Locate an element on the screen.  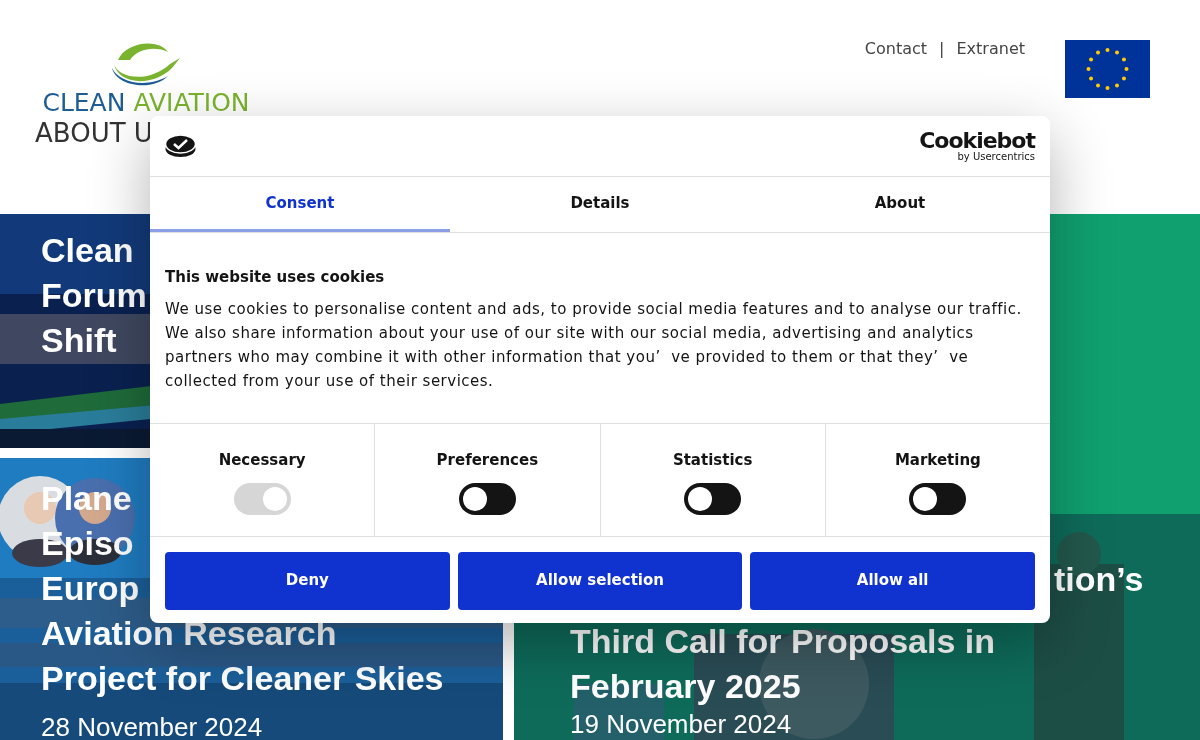
dialog-heading: This website uses cookies is located at coordinates (275, 277).